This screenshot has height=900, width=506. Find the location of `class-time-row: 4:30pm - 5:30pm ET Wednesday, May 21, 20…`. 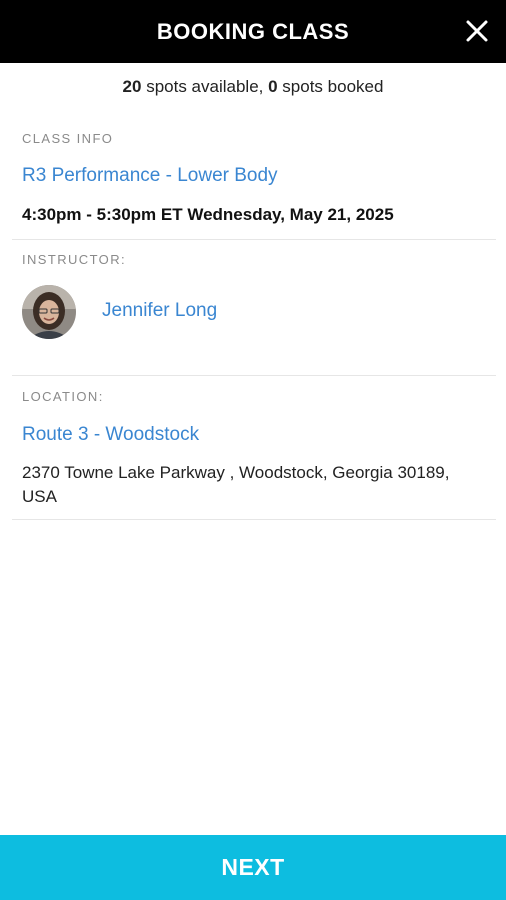

class-time-row: 4:30pm - 5:30pm ET Wednesday, May 21, 20… is located at coordinates (254, 215).